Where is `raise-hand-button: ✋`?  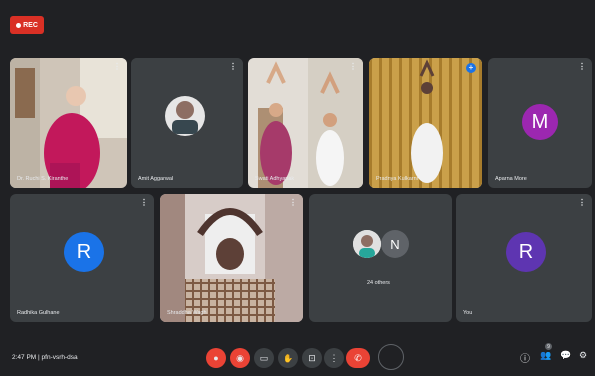
raise-hand-button: ✋ is located at coordinates (288, 358).